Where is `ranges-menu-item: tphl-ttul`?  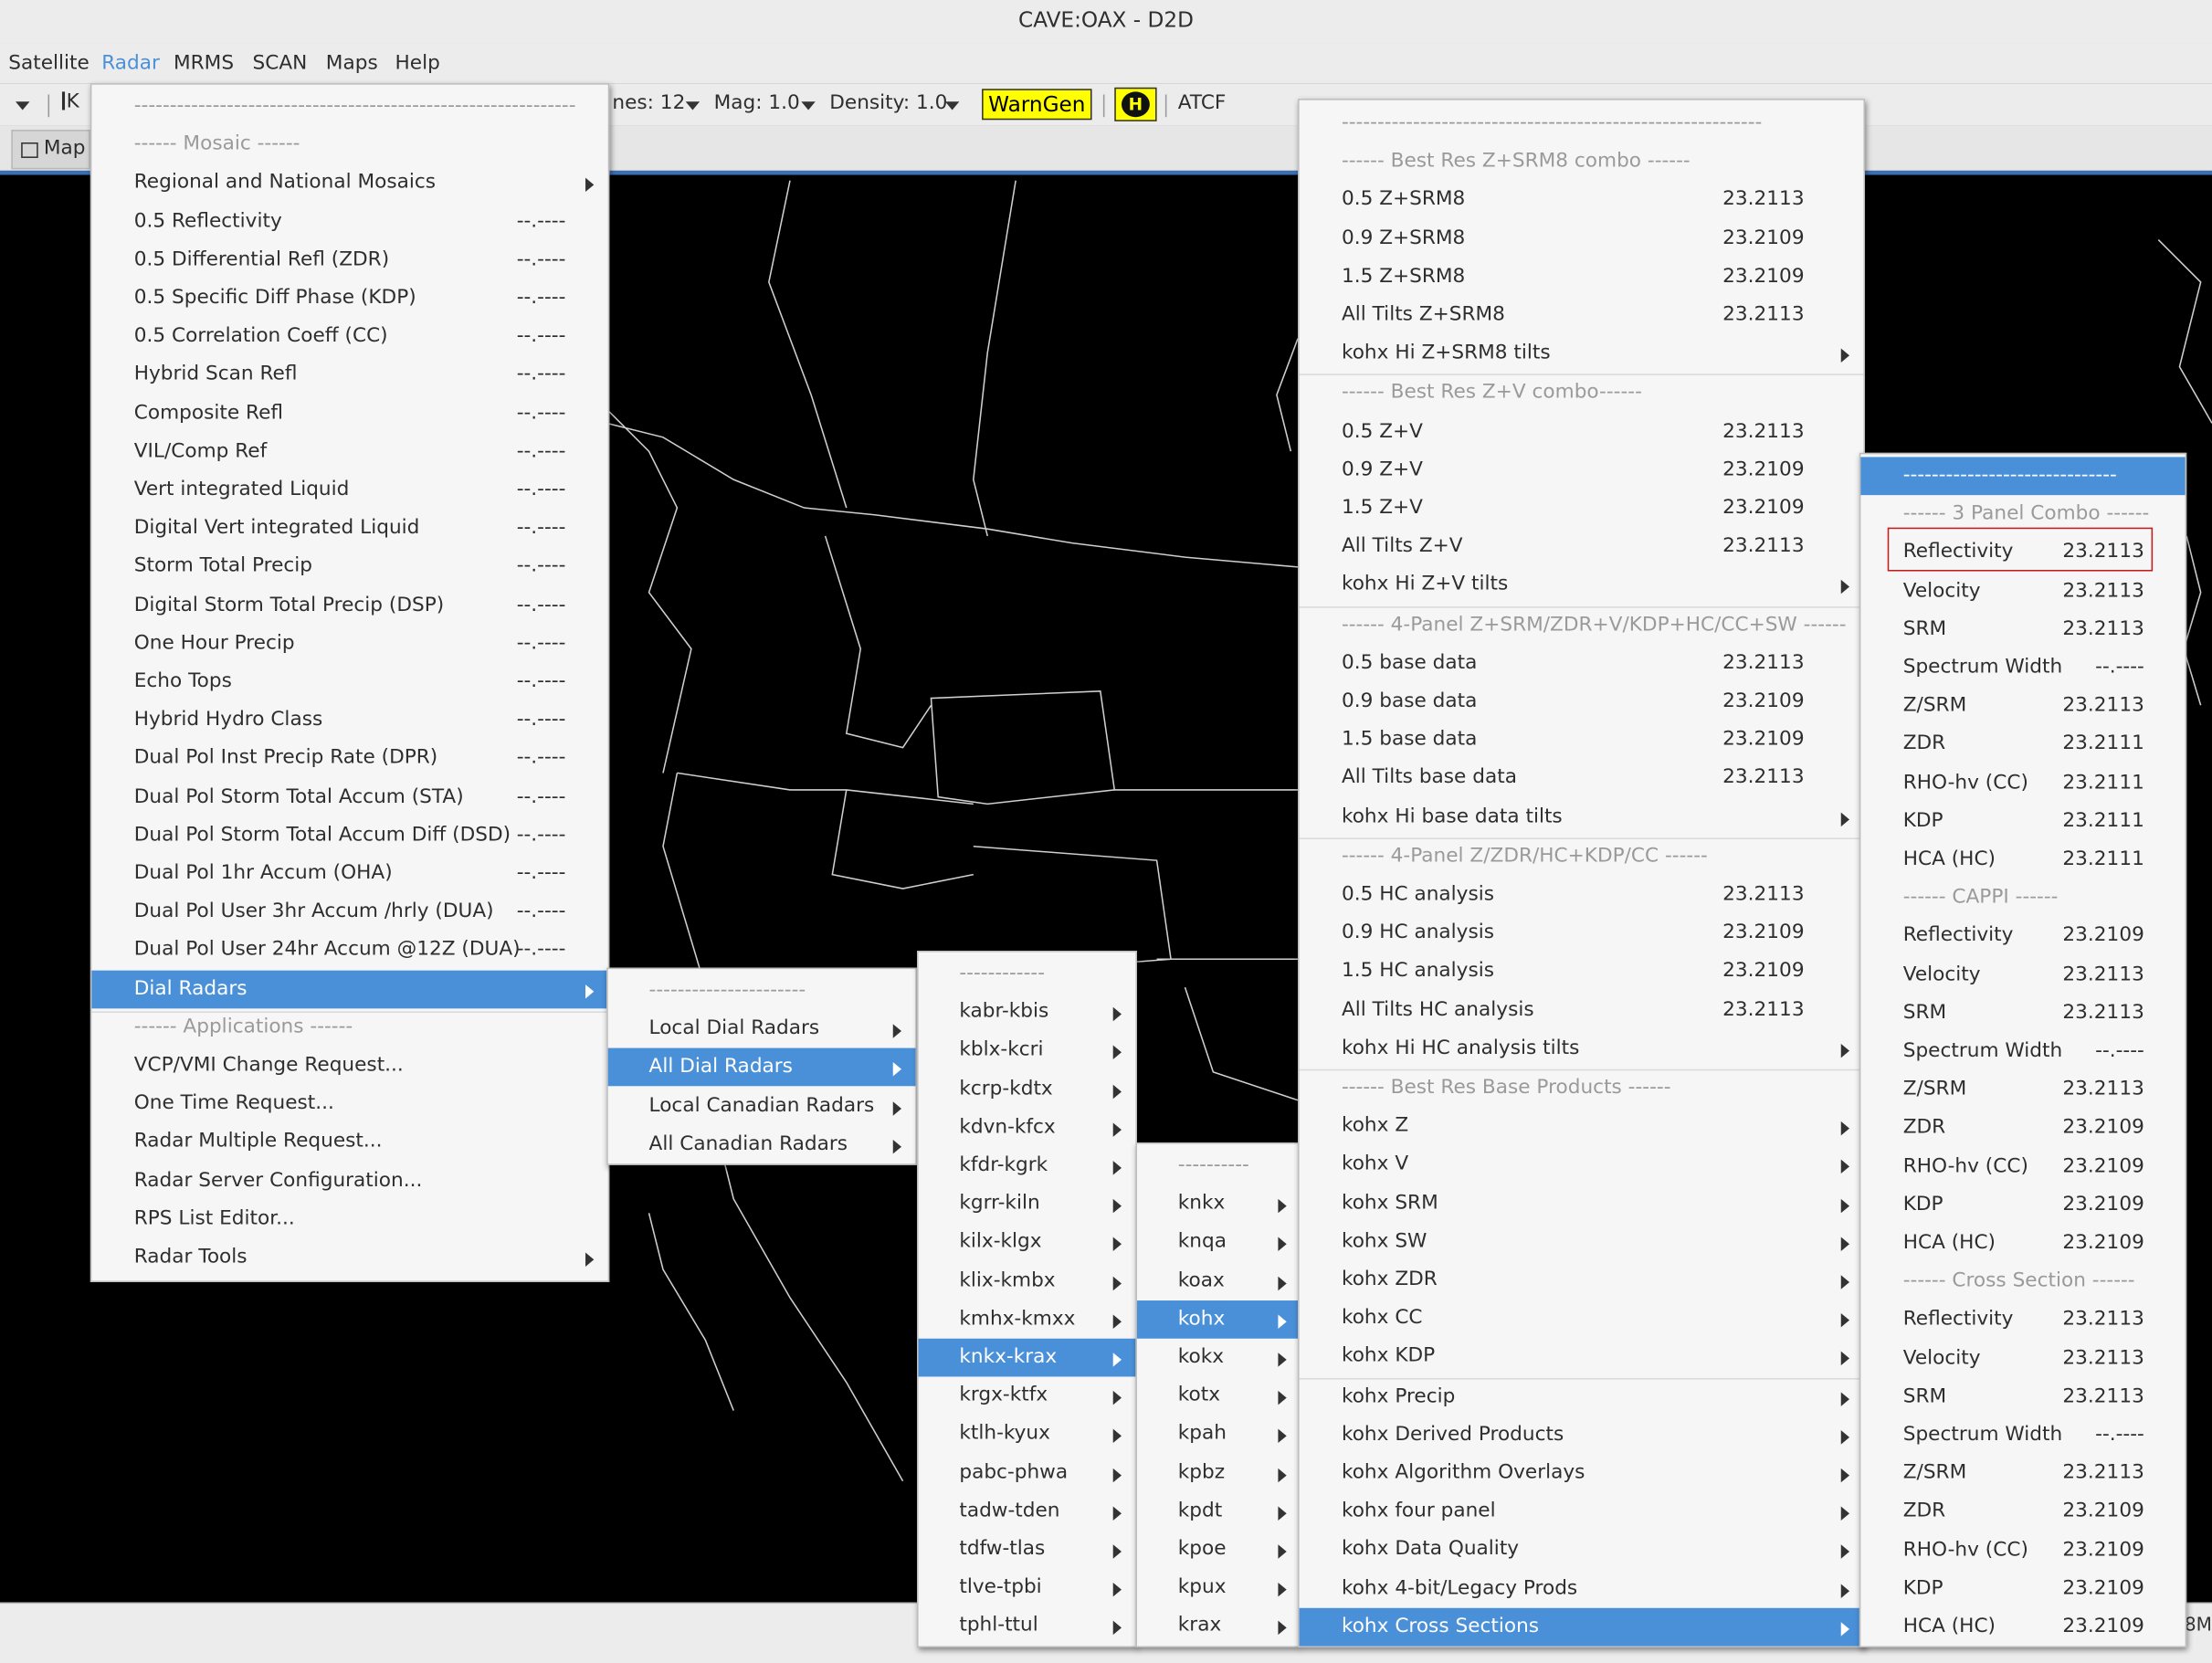 ranges-menu-item: tphl-ttul is located at coordinates (1028, 1626).